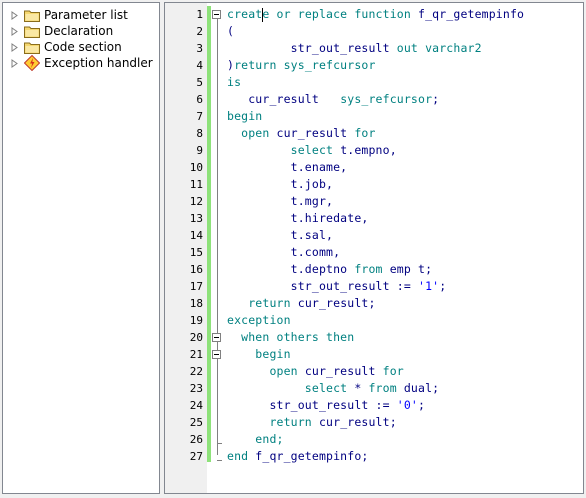  I want to click on code-text: t.deptno from emp t;, so click(329, 269).